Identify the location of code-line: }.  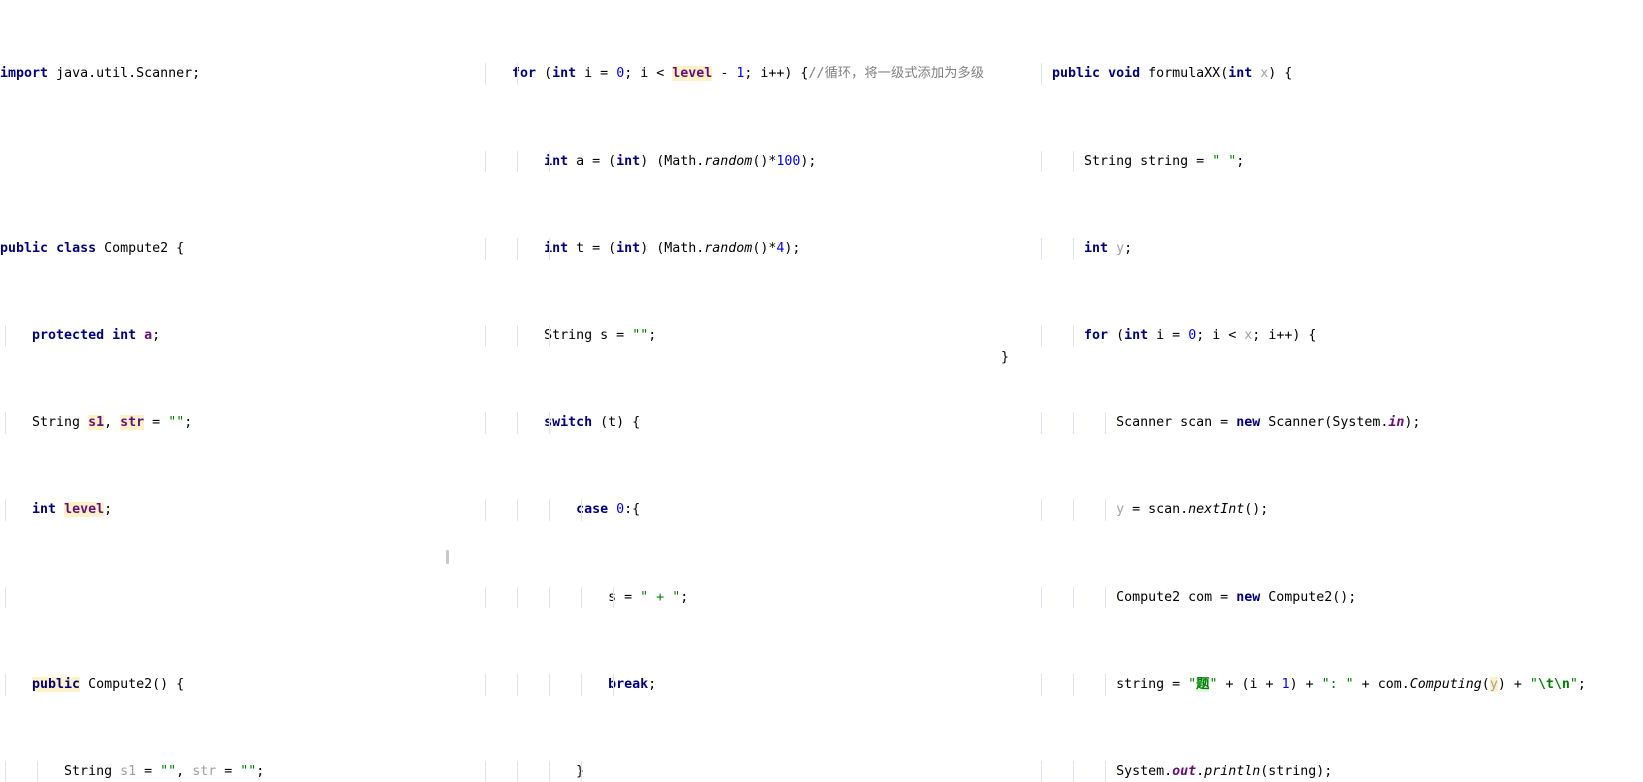
(716, 771).